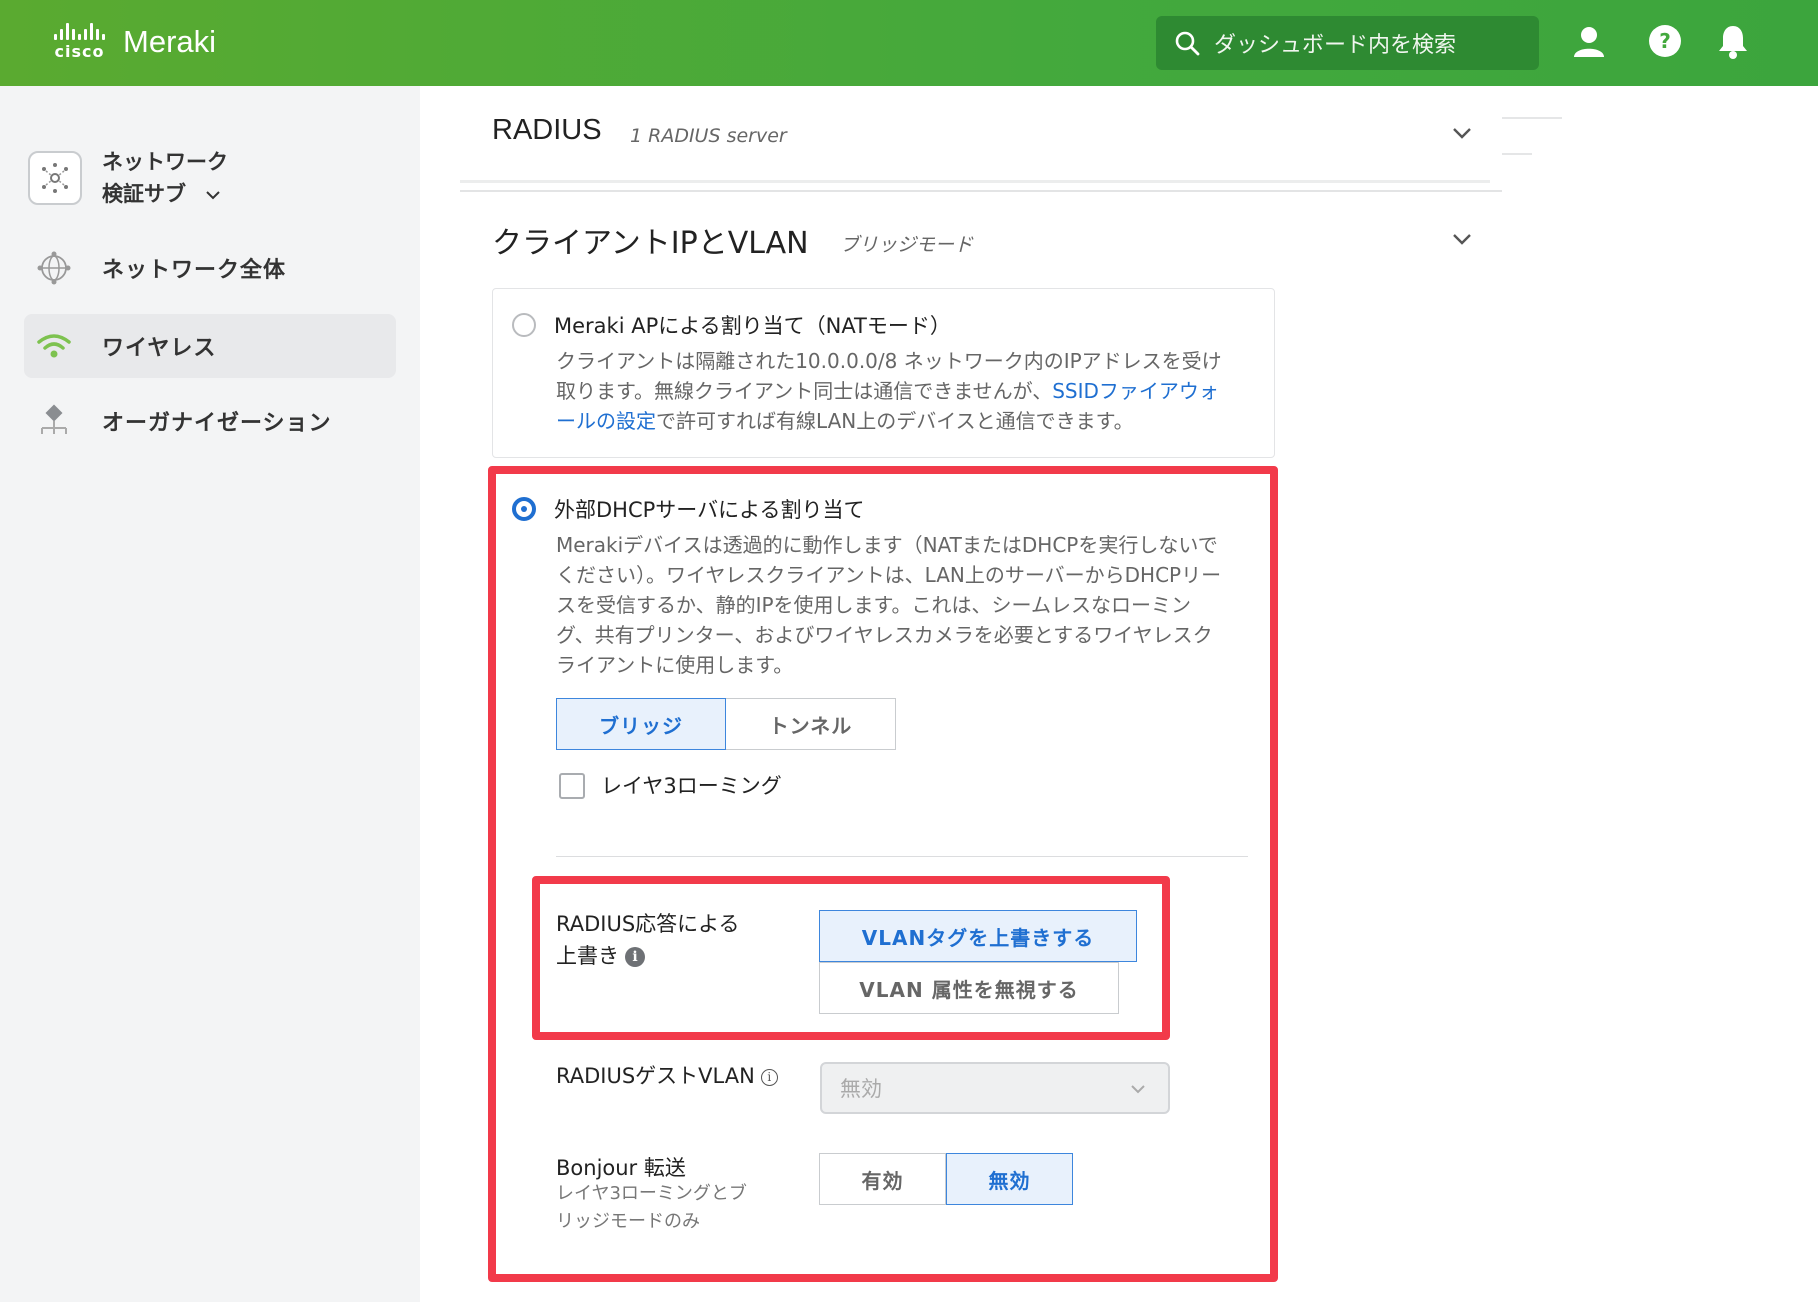 The height and width of the screenshot is (1302, 1818). What do you see at coordinates (1733, 41) in the screenshot?
I see `bell-icon` at bounding box center [1733, 41].